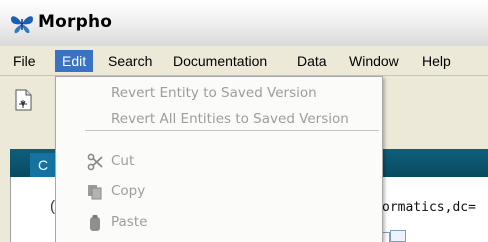 The image size is (488, 242). Describe the element at coordinates (374, 61) in the screenshot. I see `menu-window: Window` at that location.